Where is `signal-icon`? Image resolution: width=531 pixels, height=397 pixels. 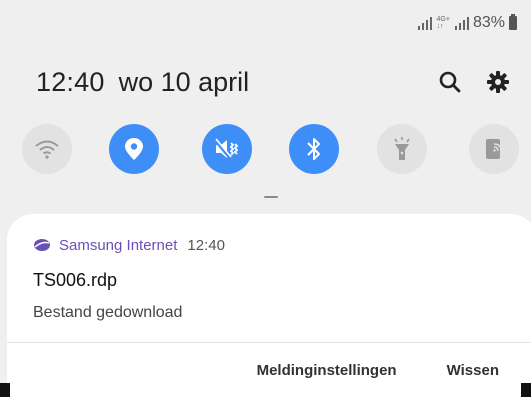 signal-icon is located at coordinates (424, 23).